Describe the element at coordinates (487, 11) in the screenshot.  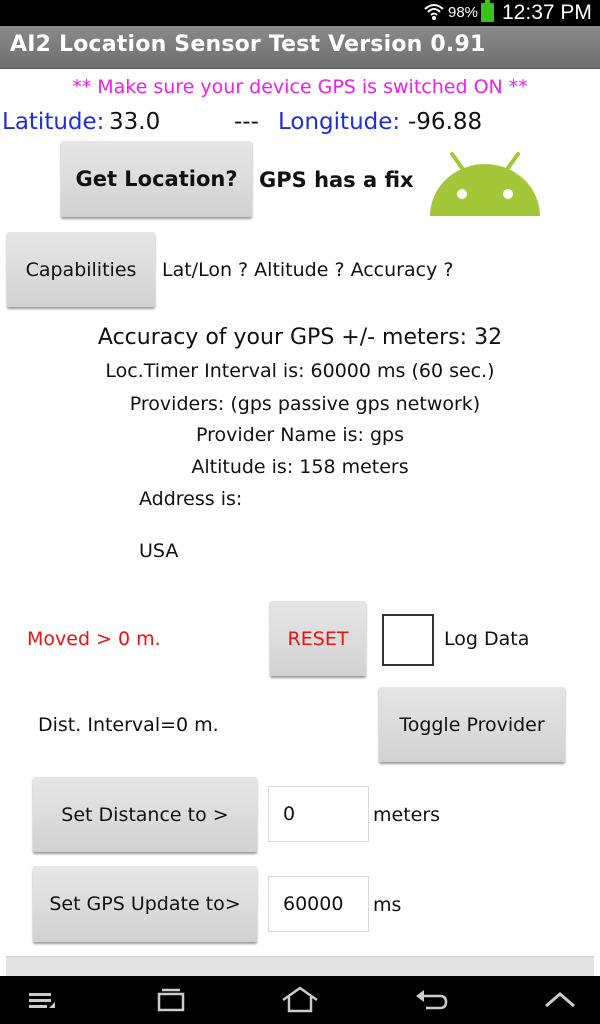
I see `battery-icon` at that location.